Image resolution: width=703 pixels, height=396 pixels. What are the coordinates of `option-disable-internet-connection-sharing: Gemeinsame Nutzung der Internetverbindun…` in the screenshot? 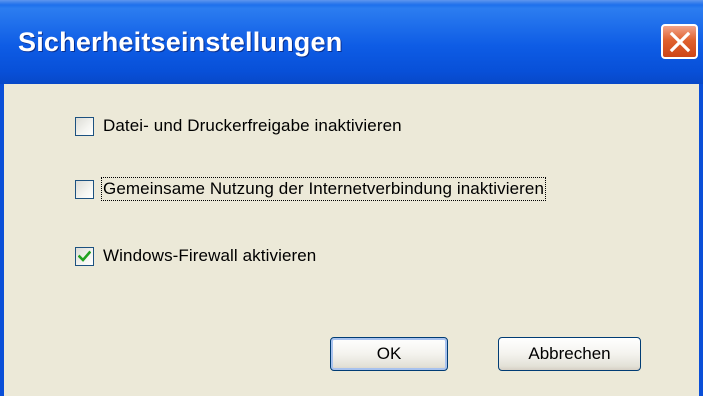 It's located at (311, 189).